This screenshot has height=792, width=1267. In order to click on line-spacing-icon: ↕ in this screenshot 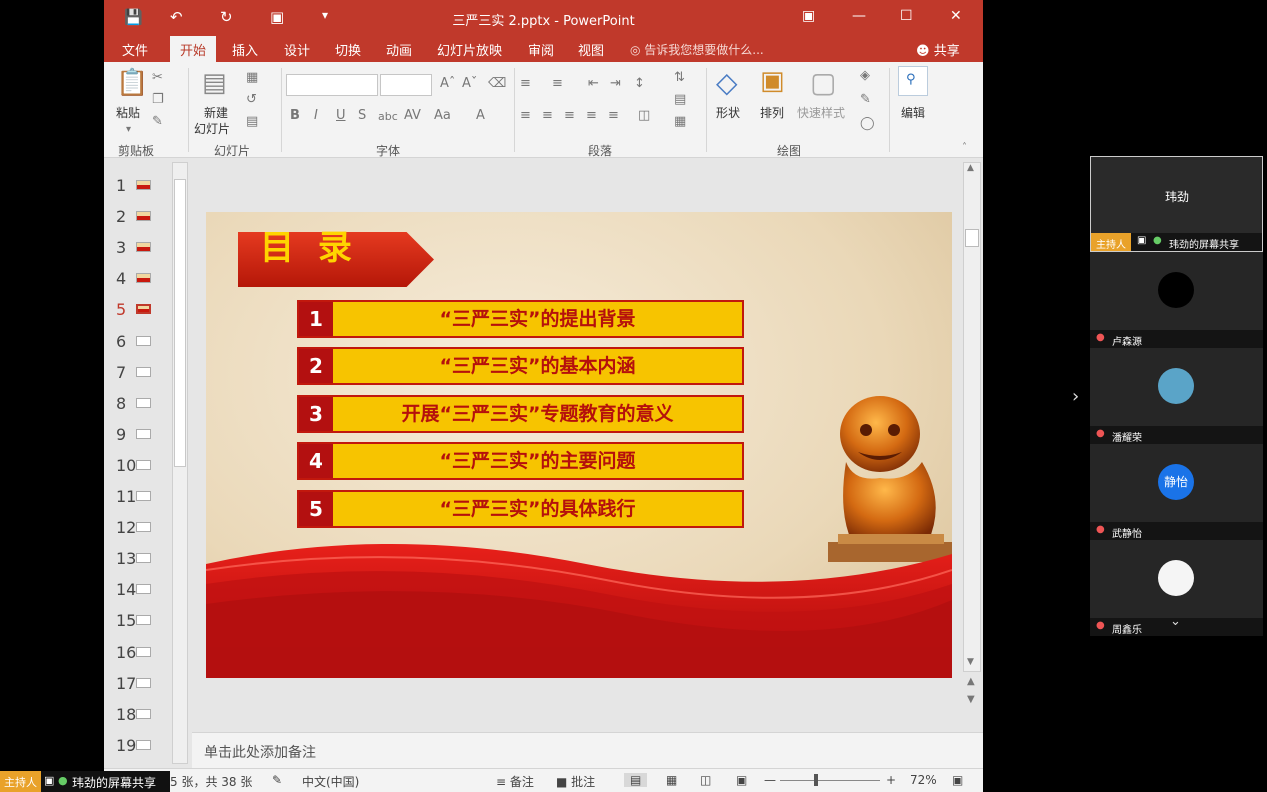, I will do `click(639, 83)`.